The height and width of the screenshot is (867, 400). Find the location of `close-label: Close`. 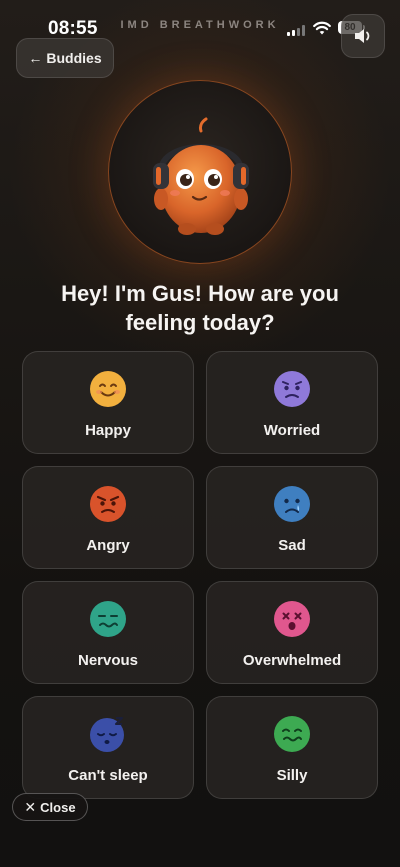

close-label: Close is located at coordinates (58, 807).